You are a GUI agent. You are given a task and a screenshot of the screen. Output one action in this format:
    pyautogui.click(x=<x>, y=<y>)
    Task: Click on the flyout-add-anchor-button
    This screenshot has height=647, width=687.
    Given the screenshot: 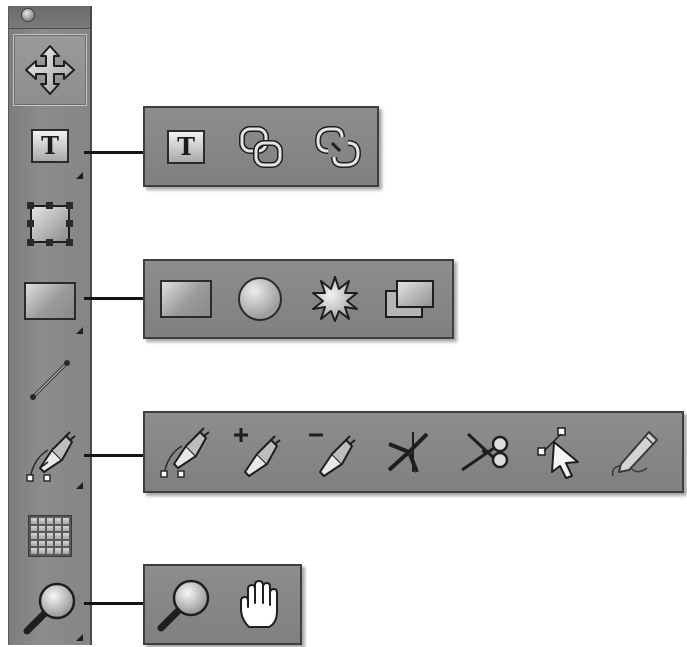 What is the action you would take?
    pyautogui.click(x=259, y=452)
    